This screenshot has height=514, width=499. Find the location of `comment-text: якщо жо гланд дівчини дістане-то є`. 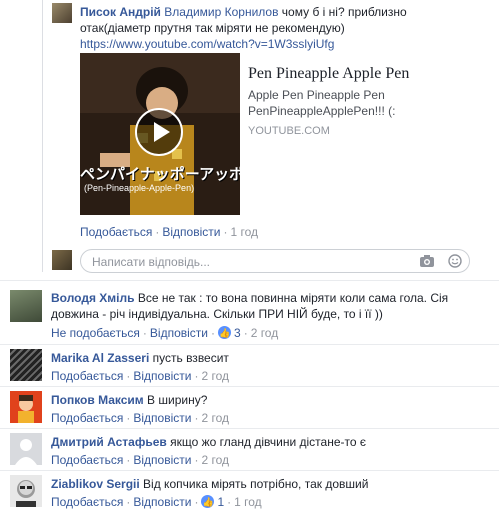

comment-text: якщо жо гланд дівчини дістане-то є is located at coordinates (268, 442).